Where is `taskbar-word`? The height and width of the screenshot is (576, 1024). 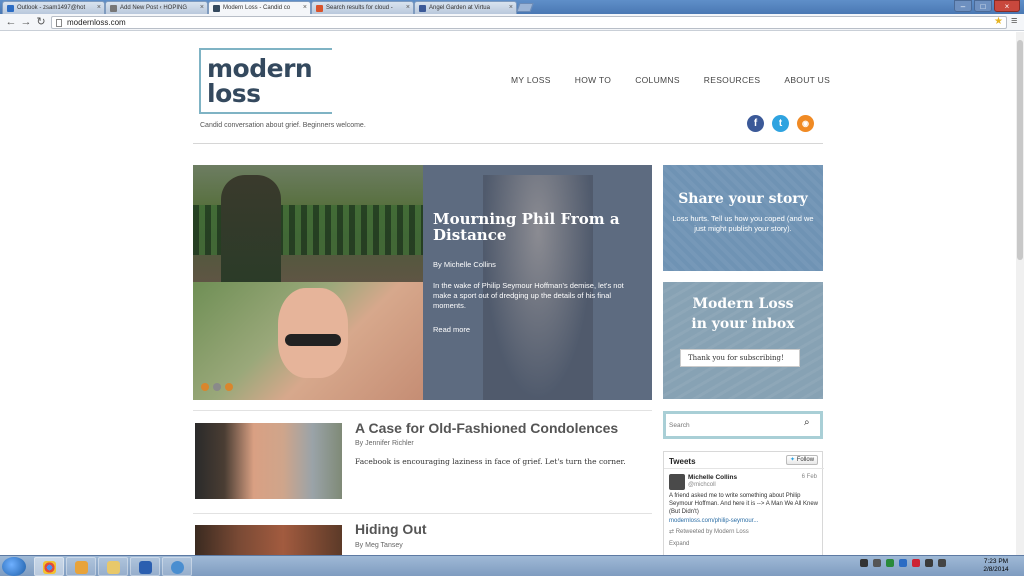
taskbar-word is located at coordinates (145, 566).